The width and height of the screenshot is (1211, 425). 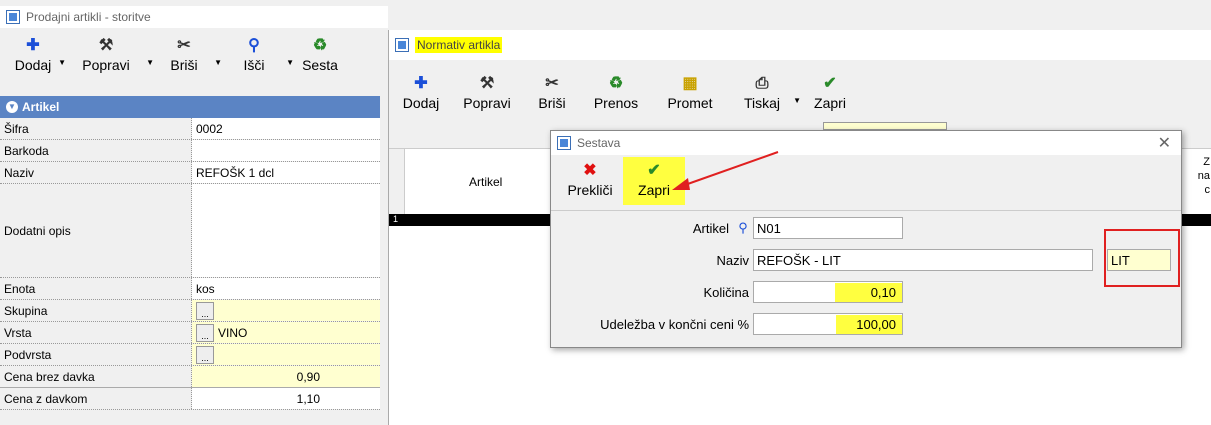 What do you see at coordinates (800, 45) in the screenshot?
I see `normativ-titlebar: Normativ artikla` at bounding box center [800, 45].